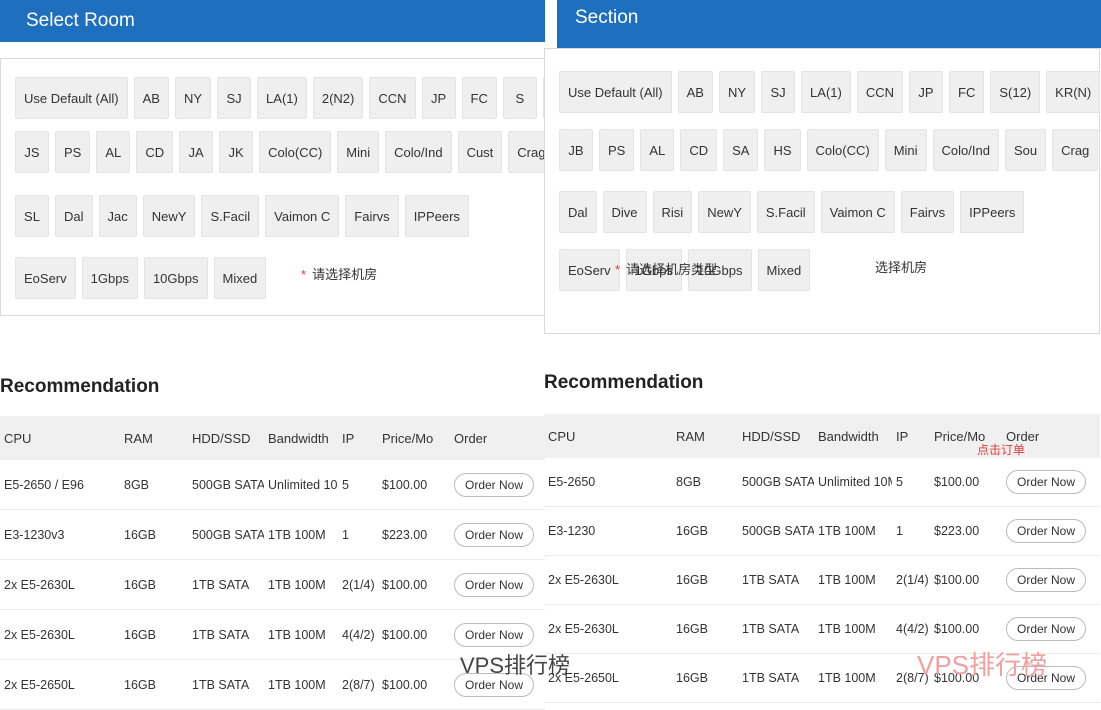 This screenshot has width=1101, height=710. What do you see at coordinates (438, 98) in the screenshot?
I see `left-filter-chip: JP` at bounding box center [438, 98].